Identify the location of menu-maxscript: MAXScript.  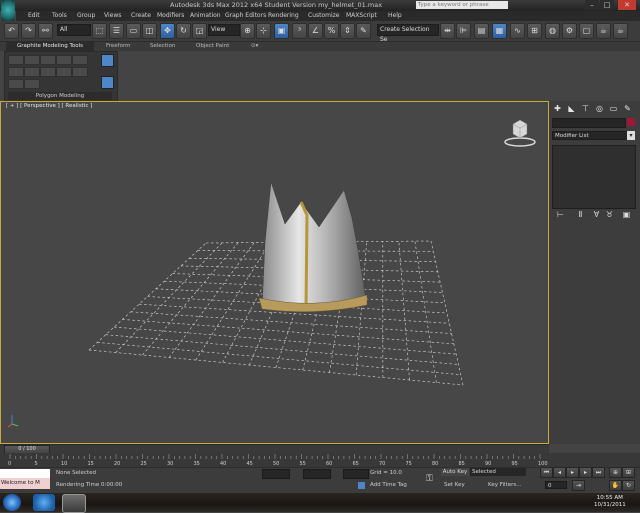
(361, 15).